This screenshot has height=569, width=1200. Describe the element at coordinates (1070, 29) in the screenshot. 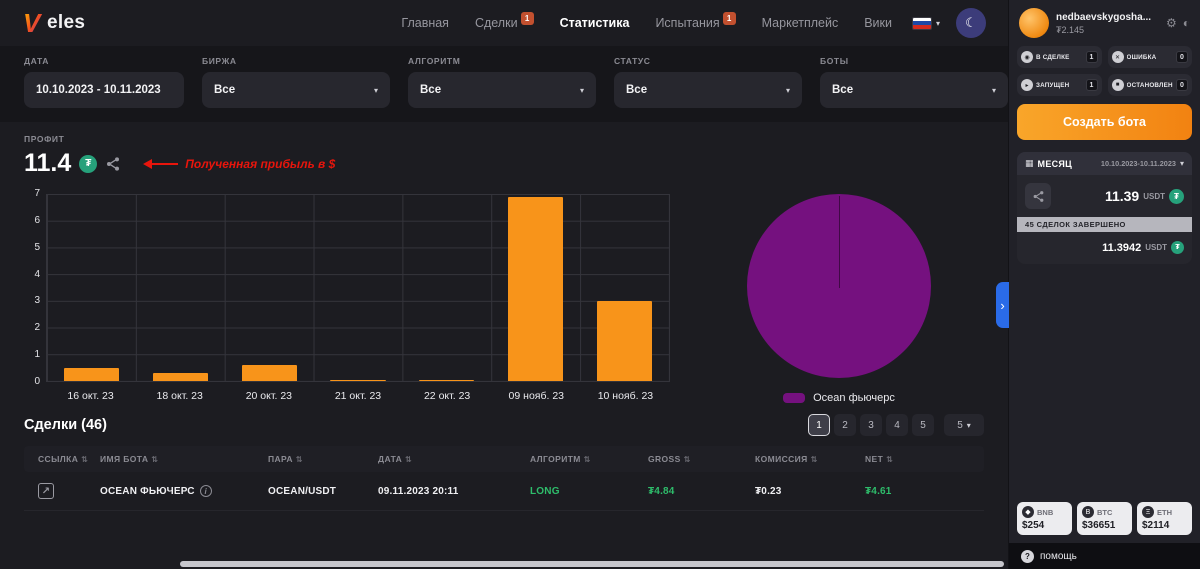

I see `user-balance: ₮2.145` at that location.